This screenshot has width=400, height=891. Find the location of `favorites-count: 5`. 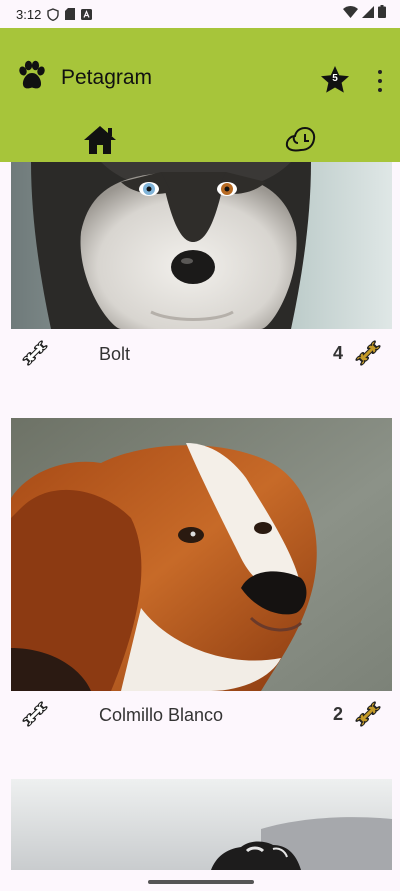

favorites-count: 5 is located at coordinates (335, 78).